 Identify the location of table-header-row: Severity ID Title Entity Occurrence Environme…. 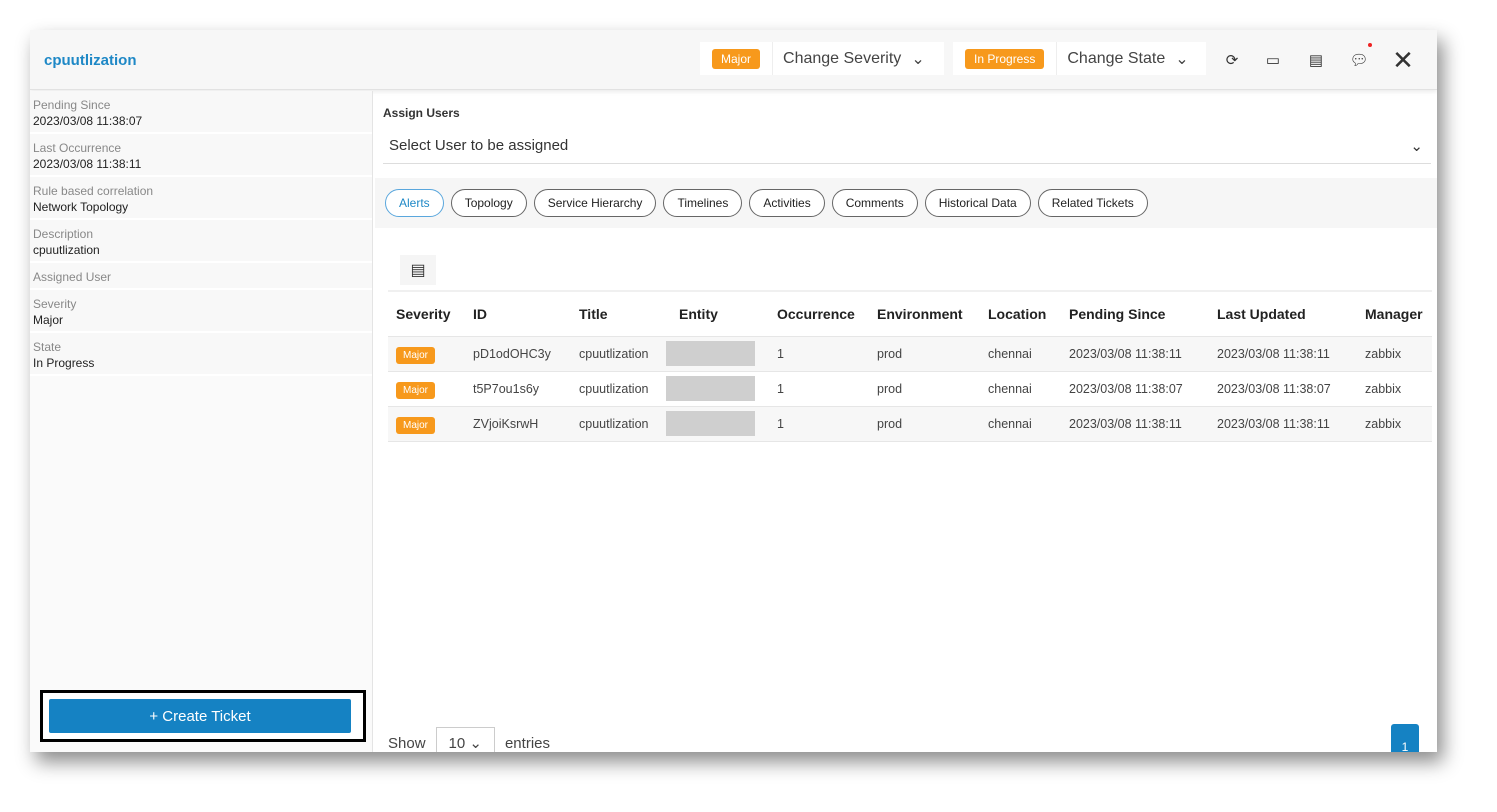
(910, 313).